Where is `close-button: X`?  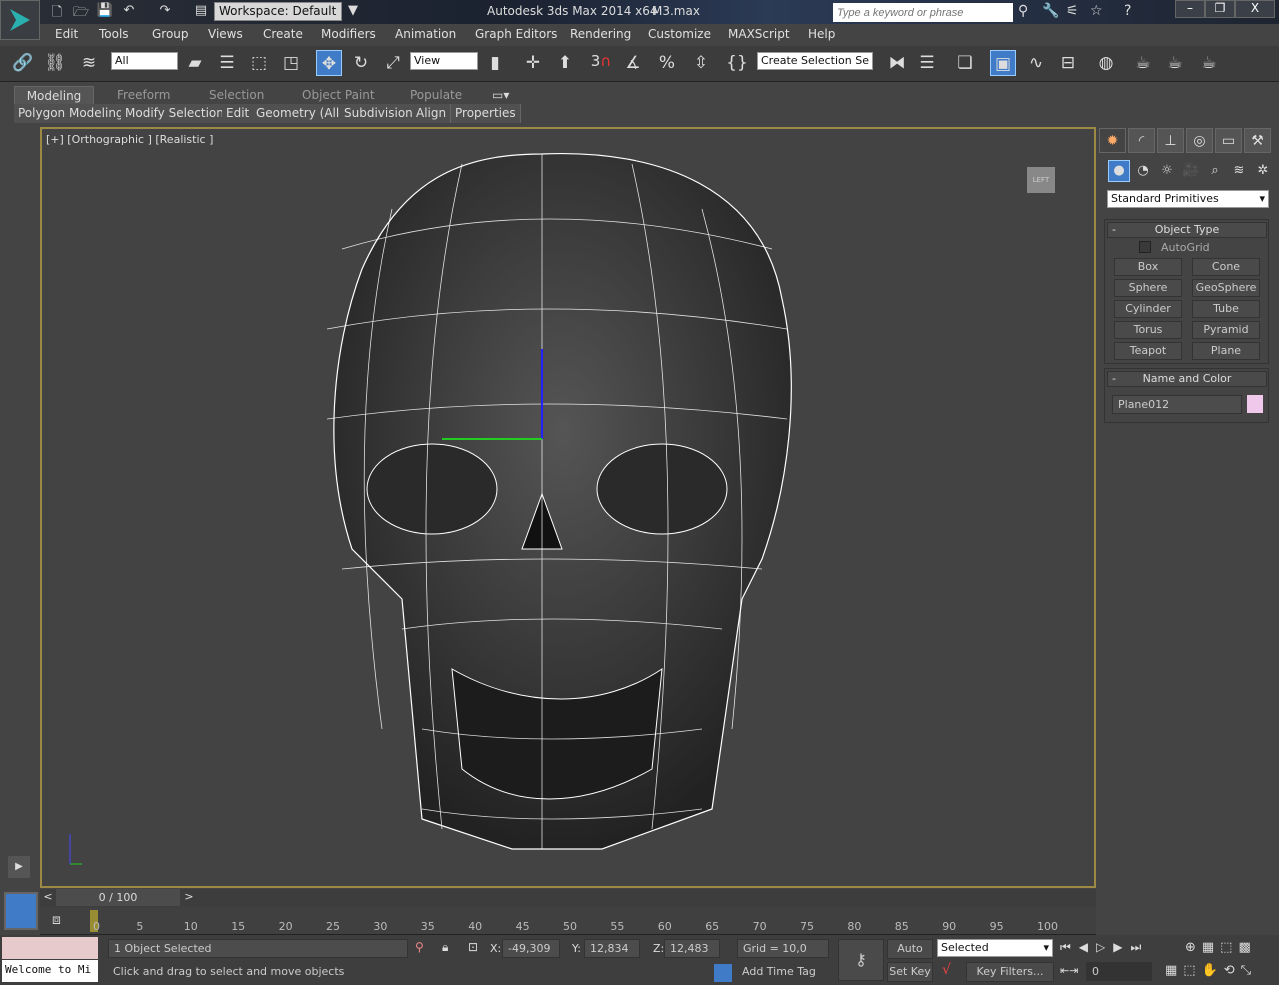 close-button: X is located at coordinates (1255, 9).